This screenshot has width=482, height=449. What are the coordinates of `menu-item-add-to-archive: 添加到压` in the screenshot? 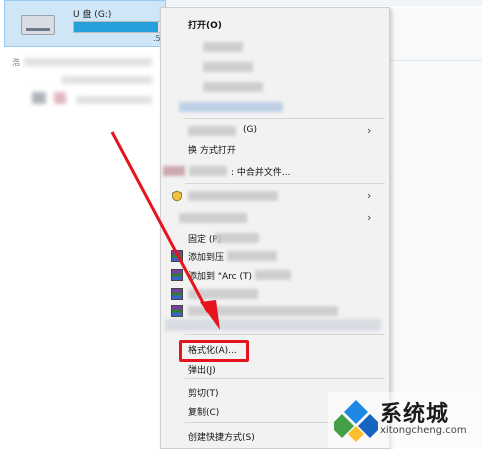 It's located at (275, 256).